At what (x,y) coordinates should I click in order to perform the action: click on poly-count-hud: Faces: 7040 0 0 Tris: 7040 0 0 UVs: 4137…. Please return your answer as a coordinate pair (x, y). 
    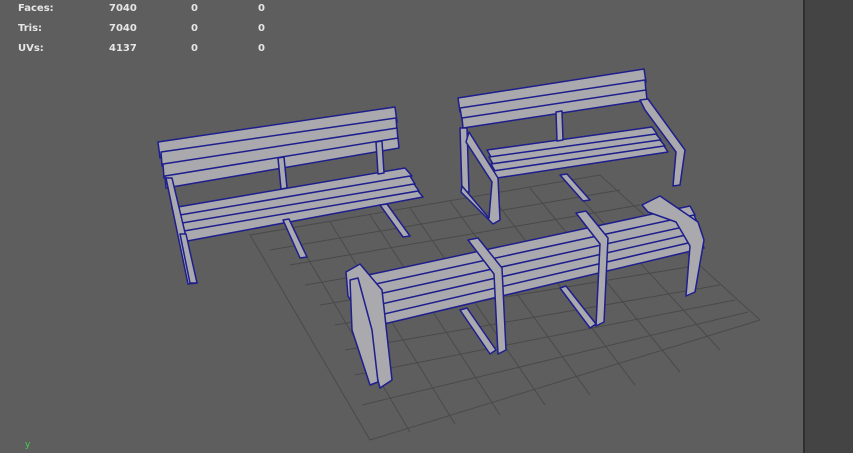
    Looking at the image, I should click on (148, 33).